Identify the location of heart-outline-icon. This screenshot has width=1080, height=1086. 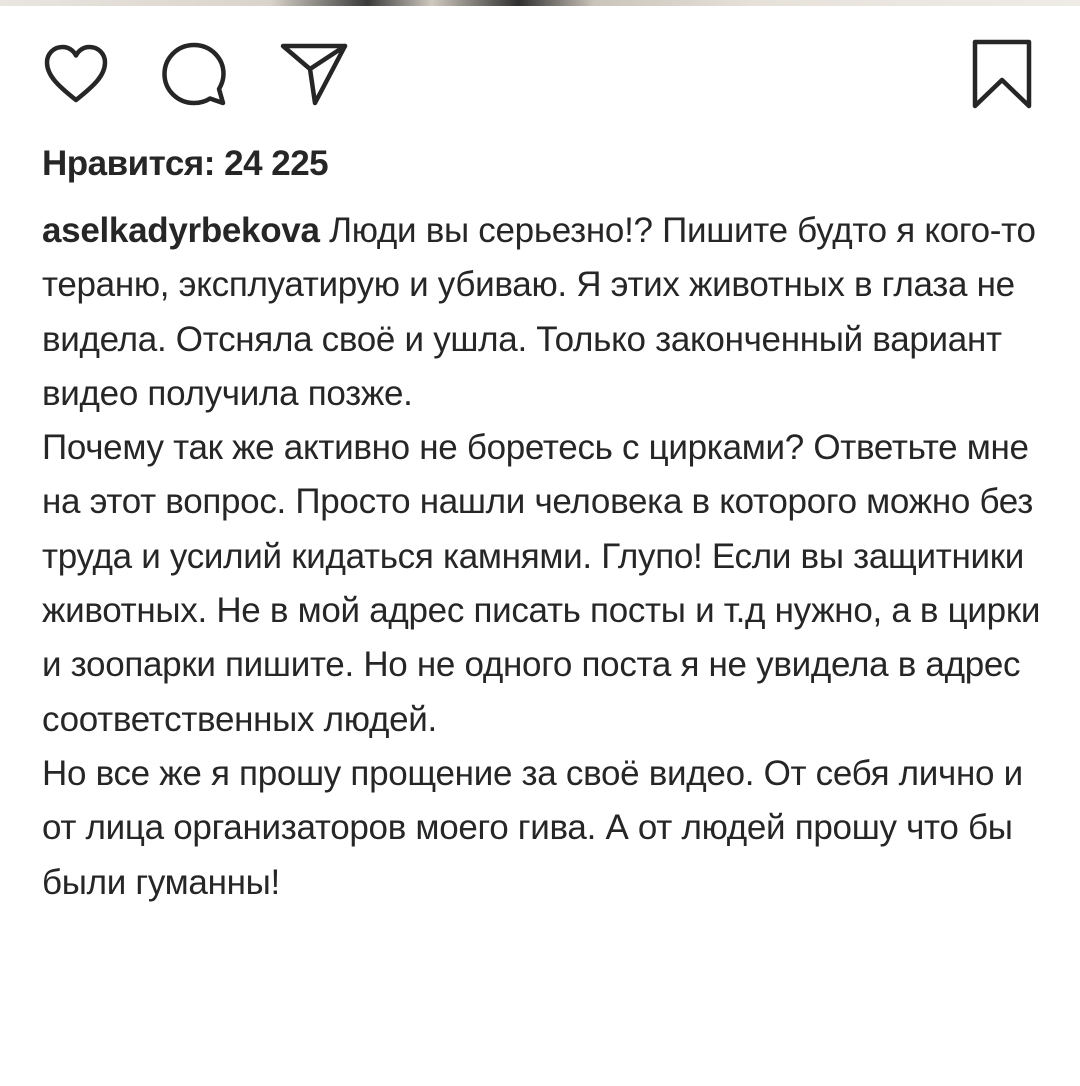
(76, 73).